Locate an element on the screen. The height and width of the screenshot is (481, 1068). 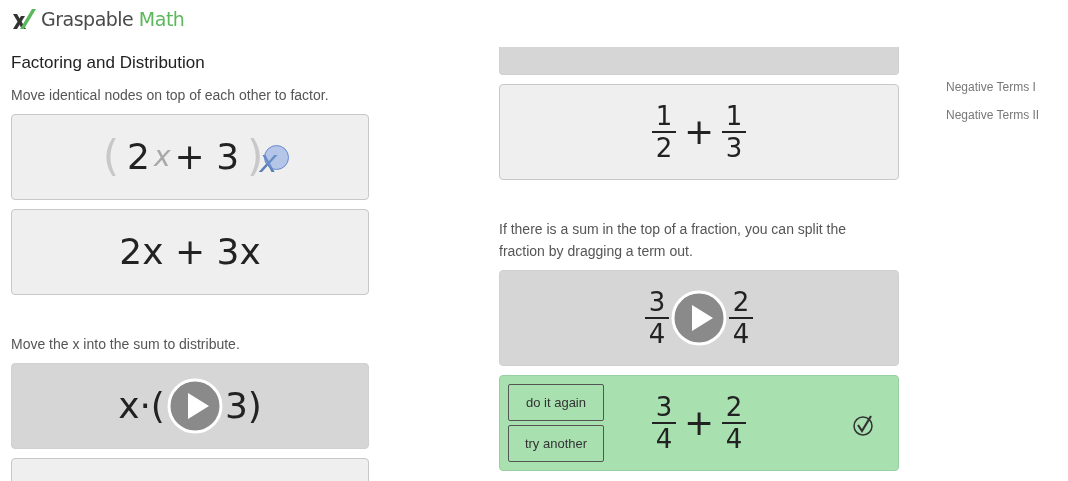
math-expression: 2x + 3x is located at coordinates (190, 251).